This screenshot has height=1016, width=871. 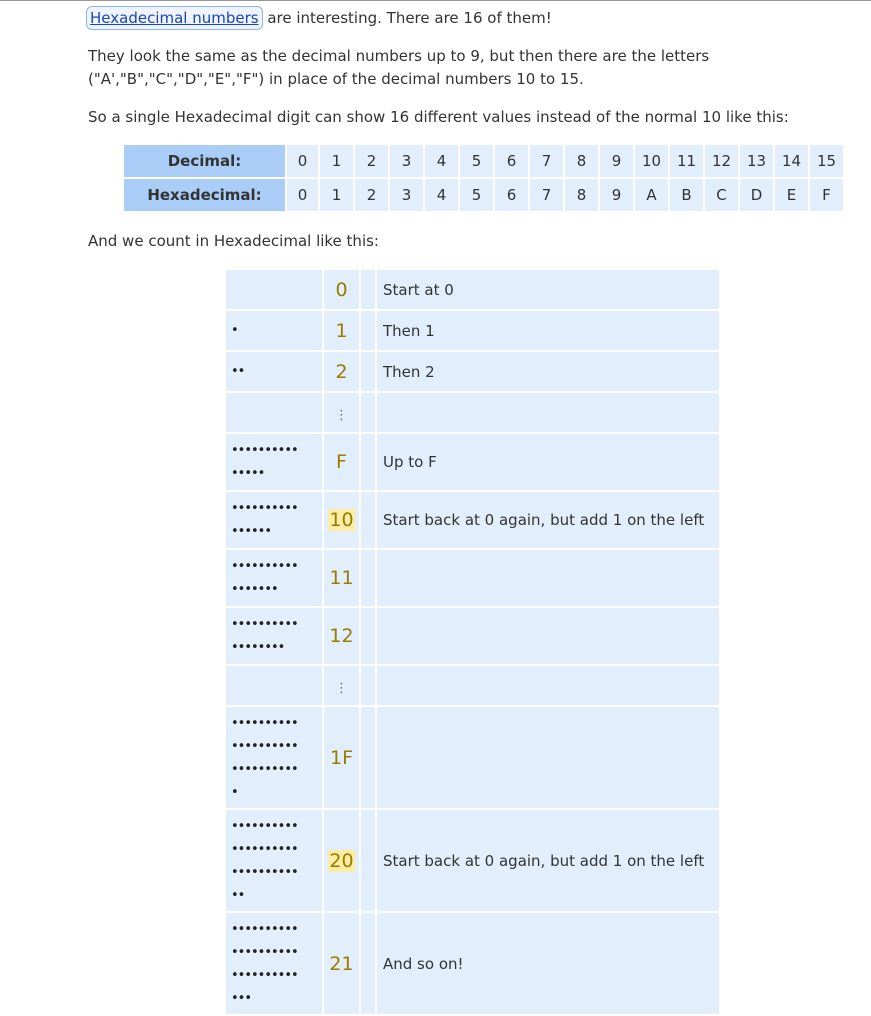 What do you see at coordinates (548, 462) in the screenshot?
I see `description-cell: Up to F` at bounding box center [548, 462].